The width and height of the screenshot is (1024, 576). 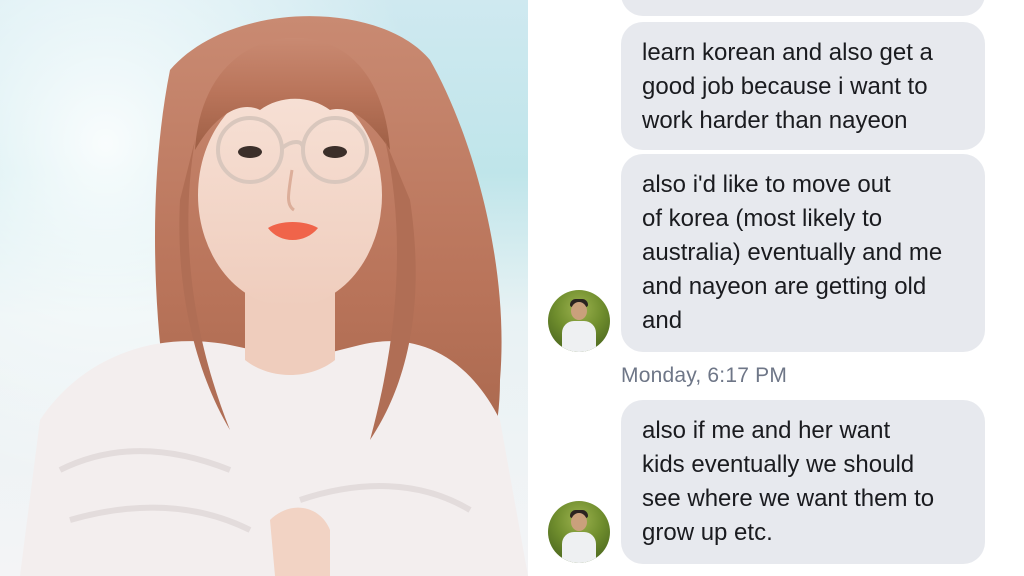 What do you see at coordinates (792, 252) in the screenshot?
I see `message-line: australia) eventually and me` at bounding box center [792, 252].